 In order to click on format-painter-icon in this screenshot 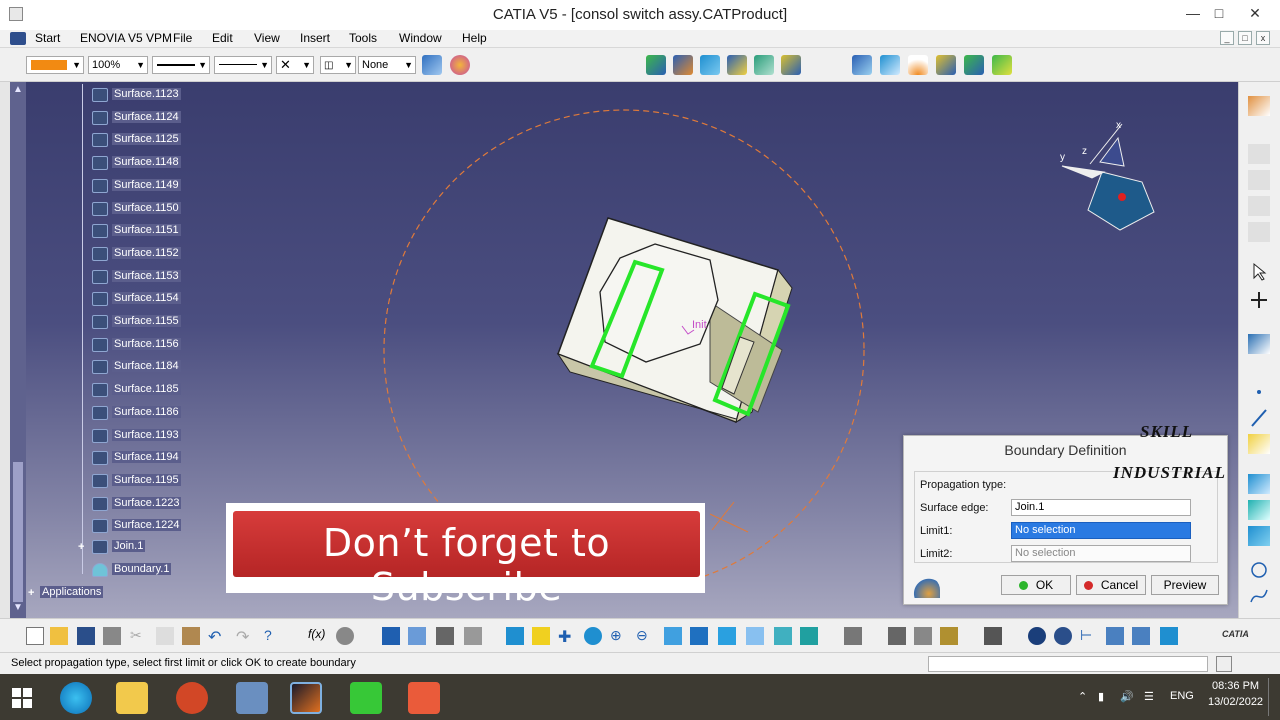, I will do `click(432, 65)`.